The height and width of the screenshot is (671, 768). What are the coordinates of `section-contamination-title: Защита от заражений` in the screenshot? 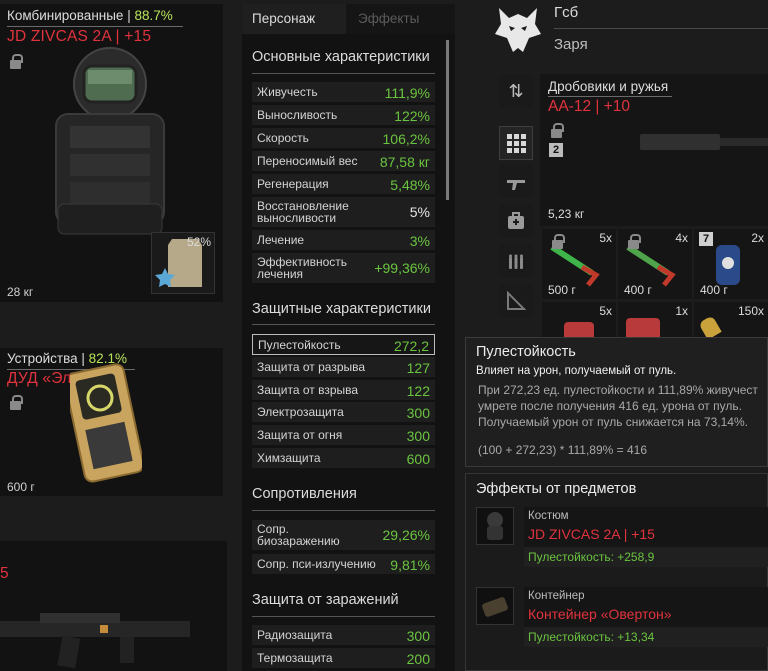 It's located at (325, 600).